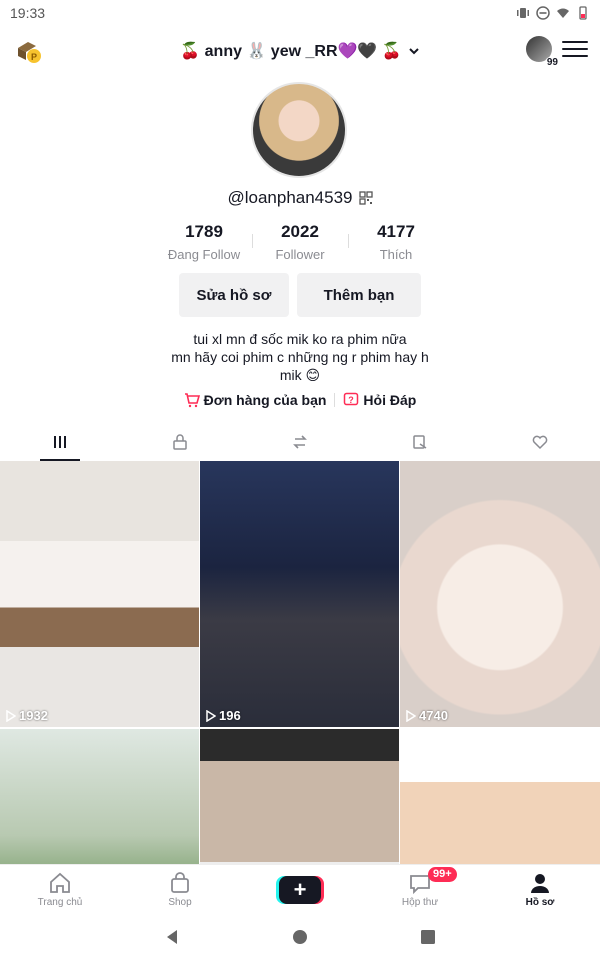  What do you see at coordinates (396, 254) in the screenshot?
I see `stat-label: Thích` at bounding box center [396, 254].